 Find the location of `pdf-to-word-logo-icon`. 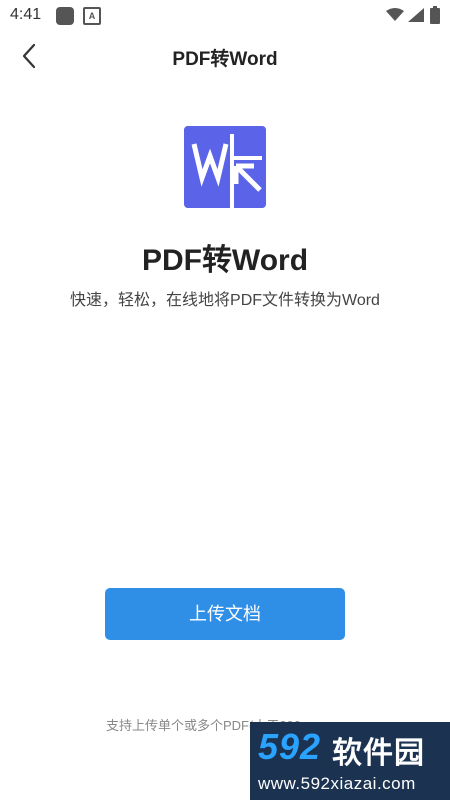

pdf-to-word-logo-icon is located at coordinates (225, 167).